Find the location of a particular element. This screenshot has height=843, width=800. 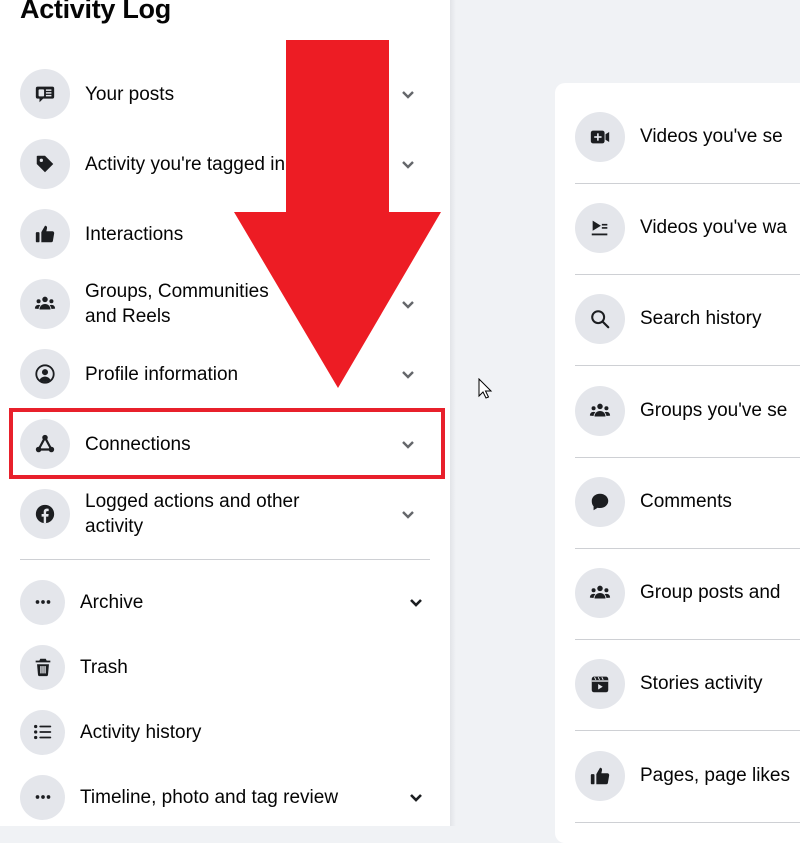

page-title: Activity Log is located at coordinates (95, 12).